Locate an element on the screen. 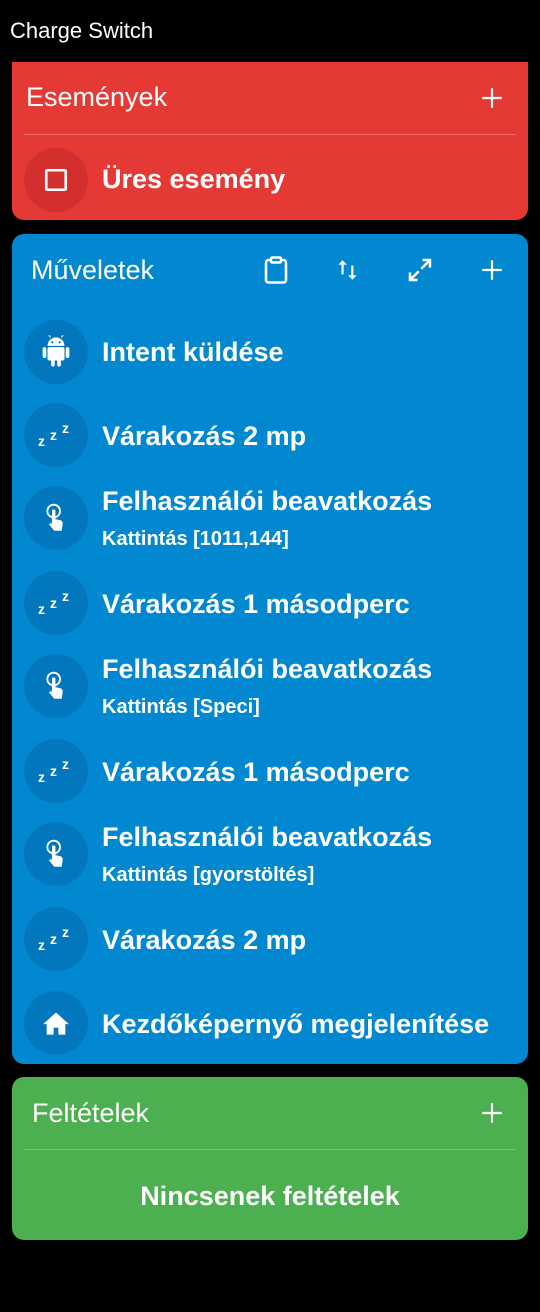  title-bar: Charge Switch is located at coordinates (270, 30).